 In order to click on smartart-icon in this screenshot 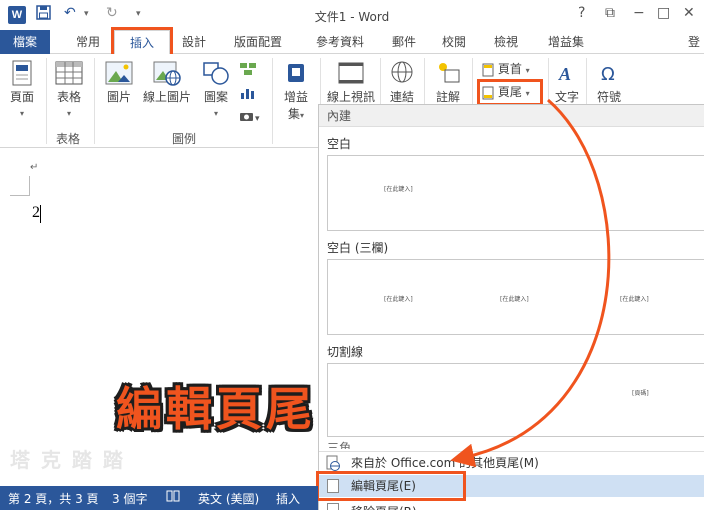, I will do `click(248, 69)`.